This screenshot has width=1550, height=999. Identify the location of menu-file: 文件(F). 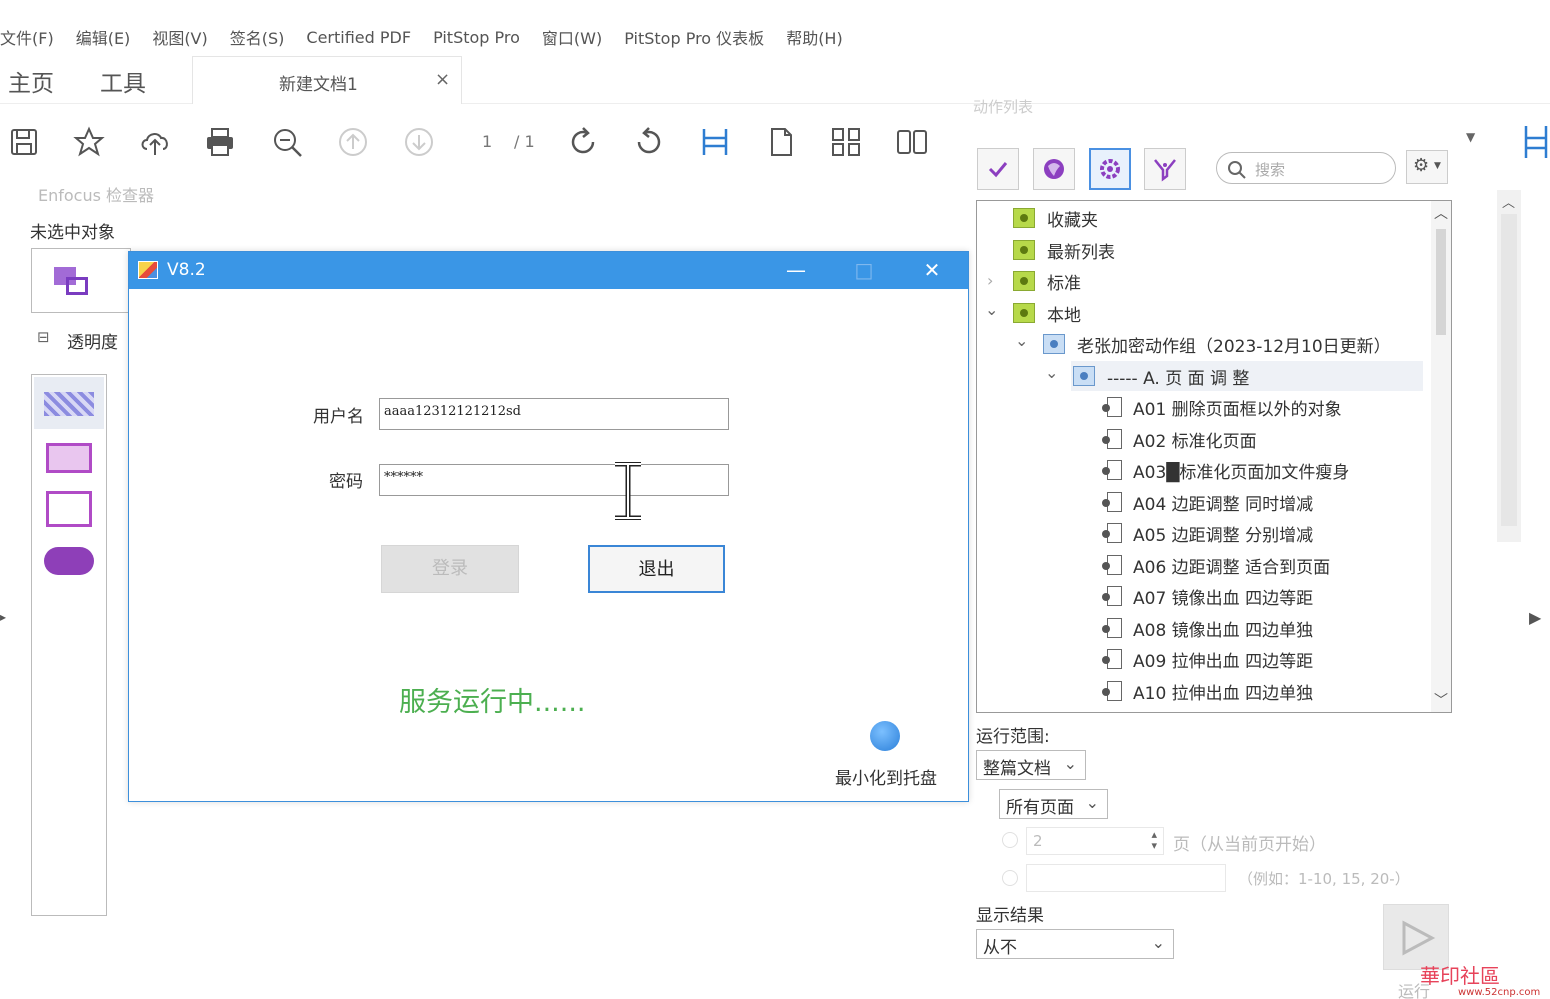
(27, 37).